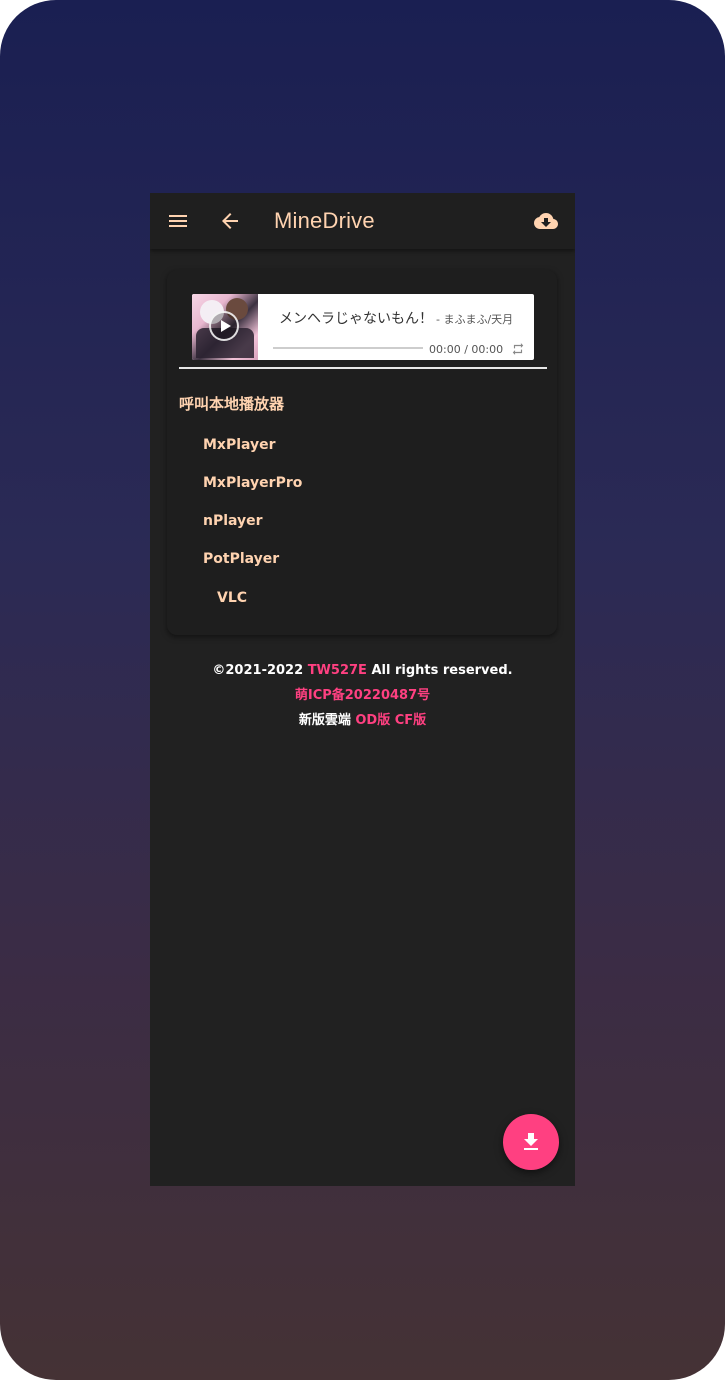 The image size is (725, 1380). Describe the element at coordinates (230, 221) in the screenshot. I see `arrow-left-icon` at that location.